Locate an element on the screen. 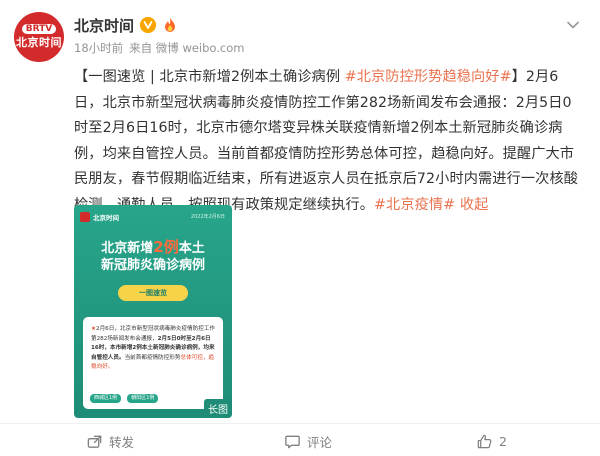 Image resolution: width=600 pixels, height=456 pixels. post-meta: 18小时前 来自 微博 weibo.com is located at coordinates (159, 48).